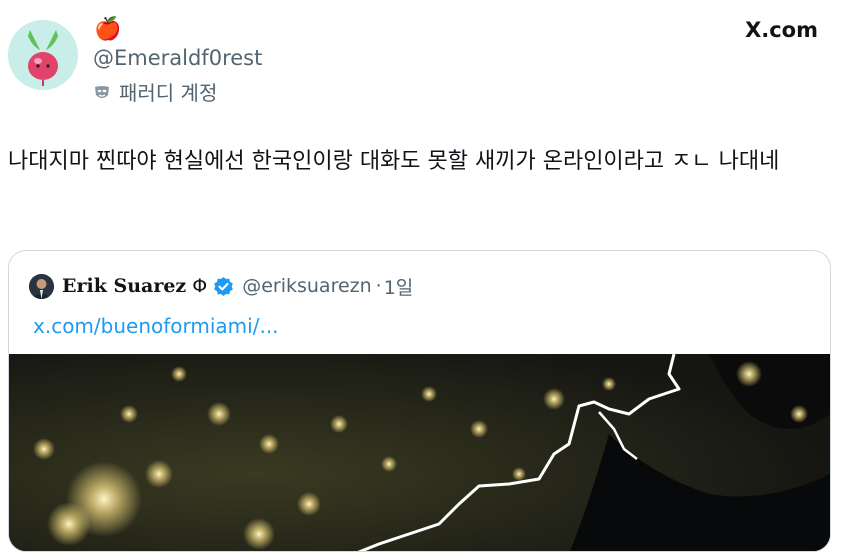  Describe the element at coordinates (306, 286) in the screenshot. I see `quoted-author-handle: @eriksuarezn` at that location.